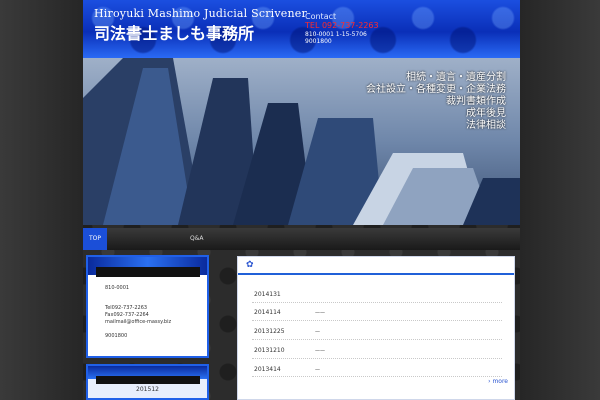 The image size is (600, 400). Describe the element at coordinates (117, 288) in the screenshot. I see `office-postal: 810-0001` at that location.